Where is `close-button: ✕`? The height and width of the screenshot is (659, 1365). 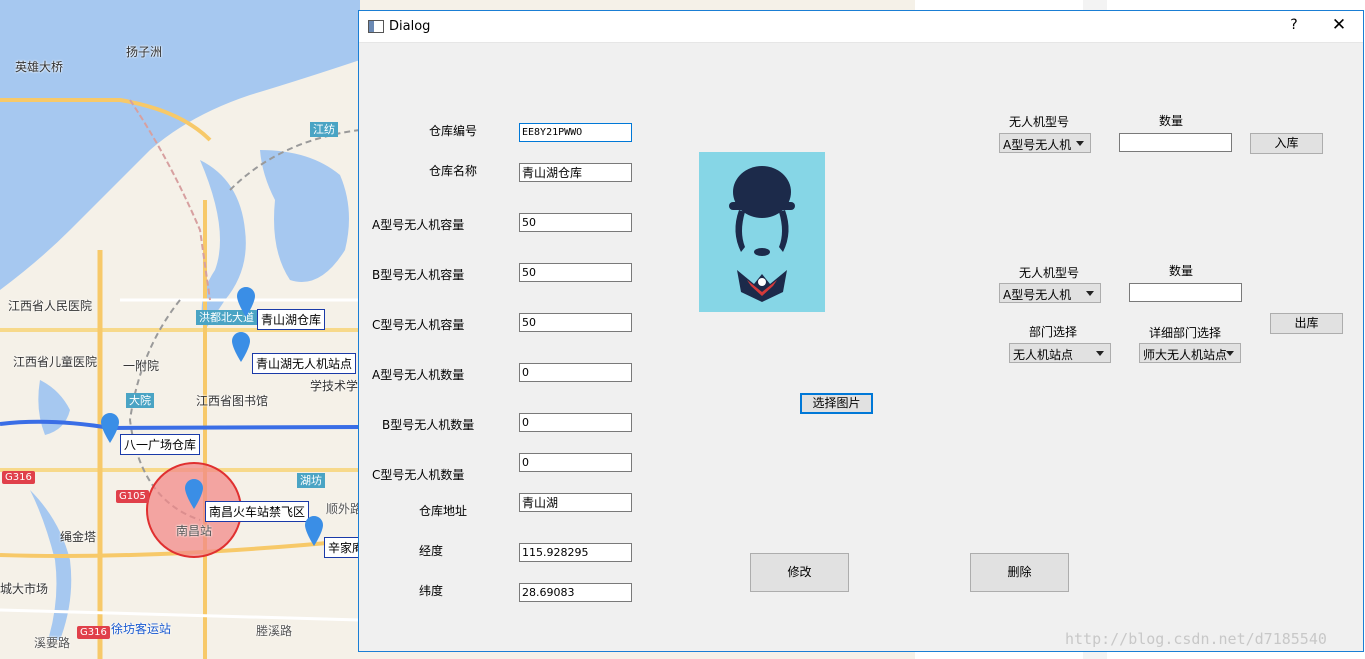 close-button: ✕ is located at coordinates (1339, 25).